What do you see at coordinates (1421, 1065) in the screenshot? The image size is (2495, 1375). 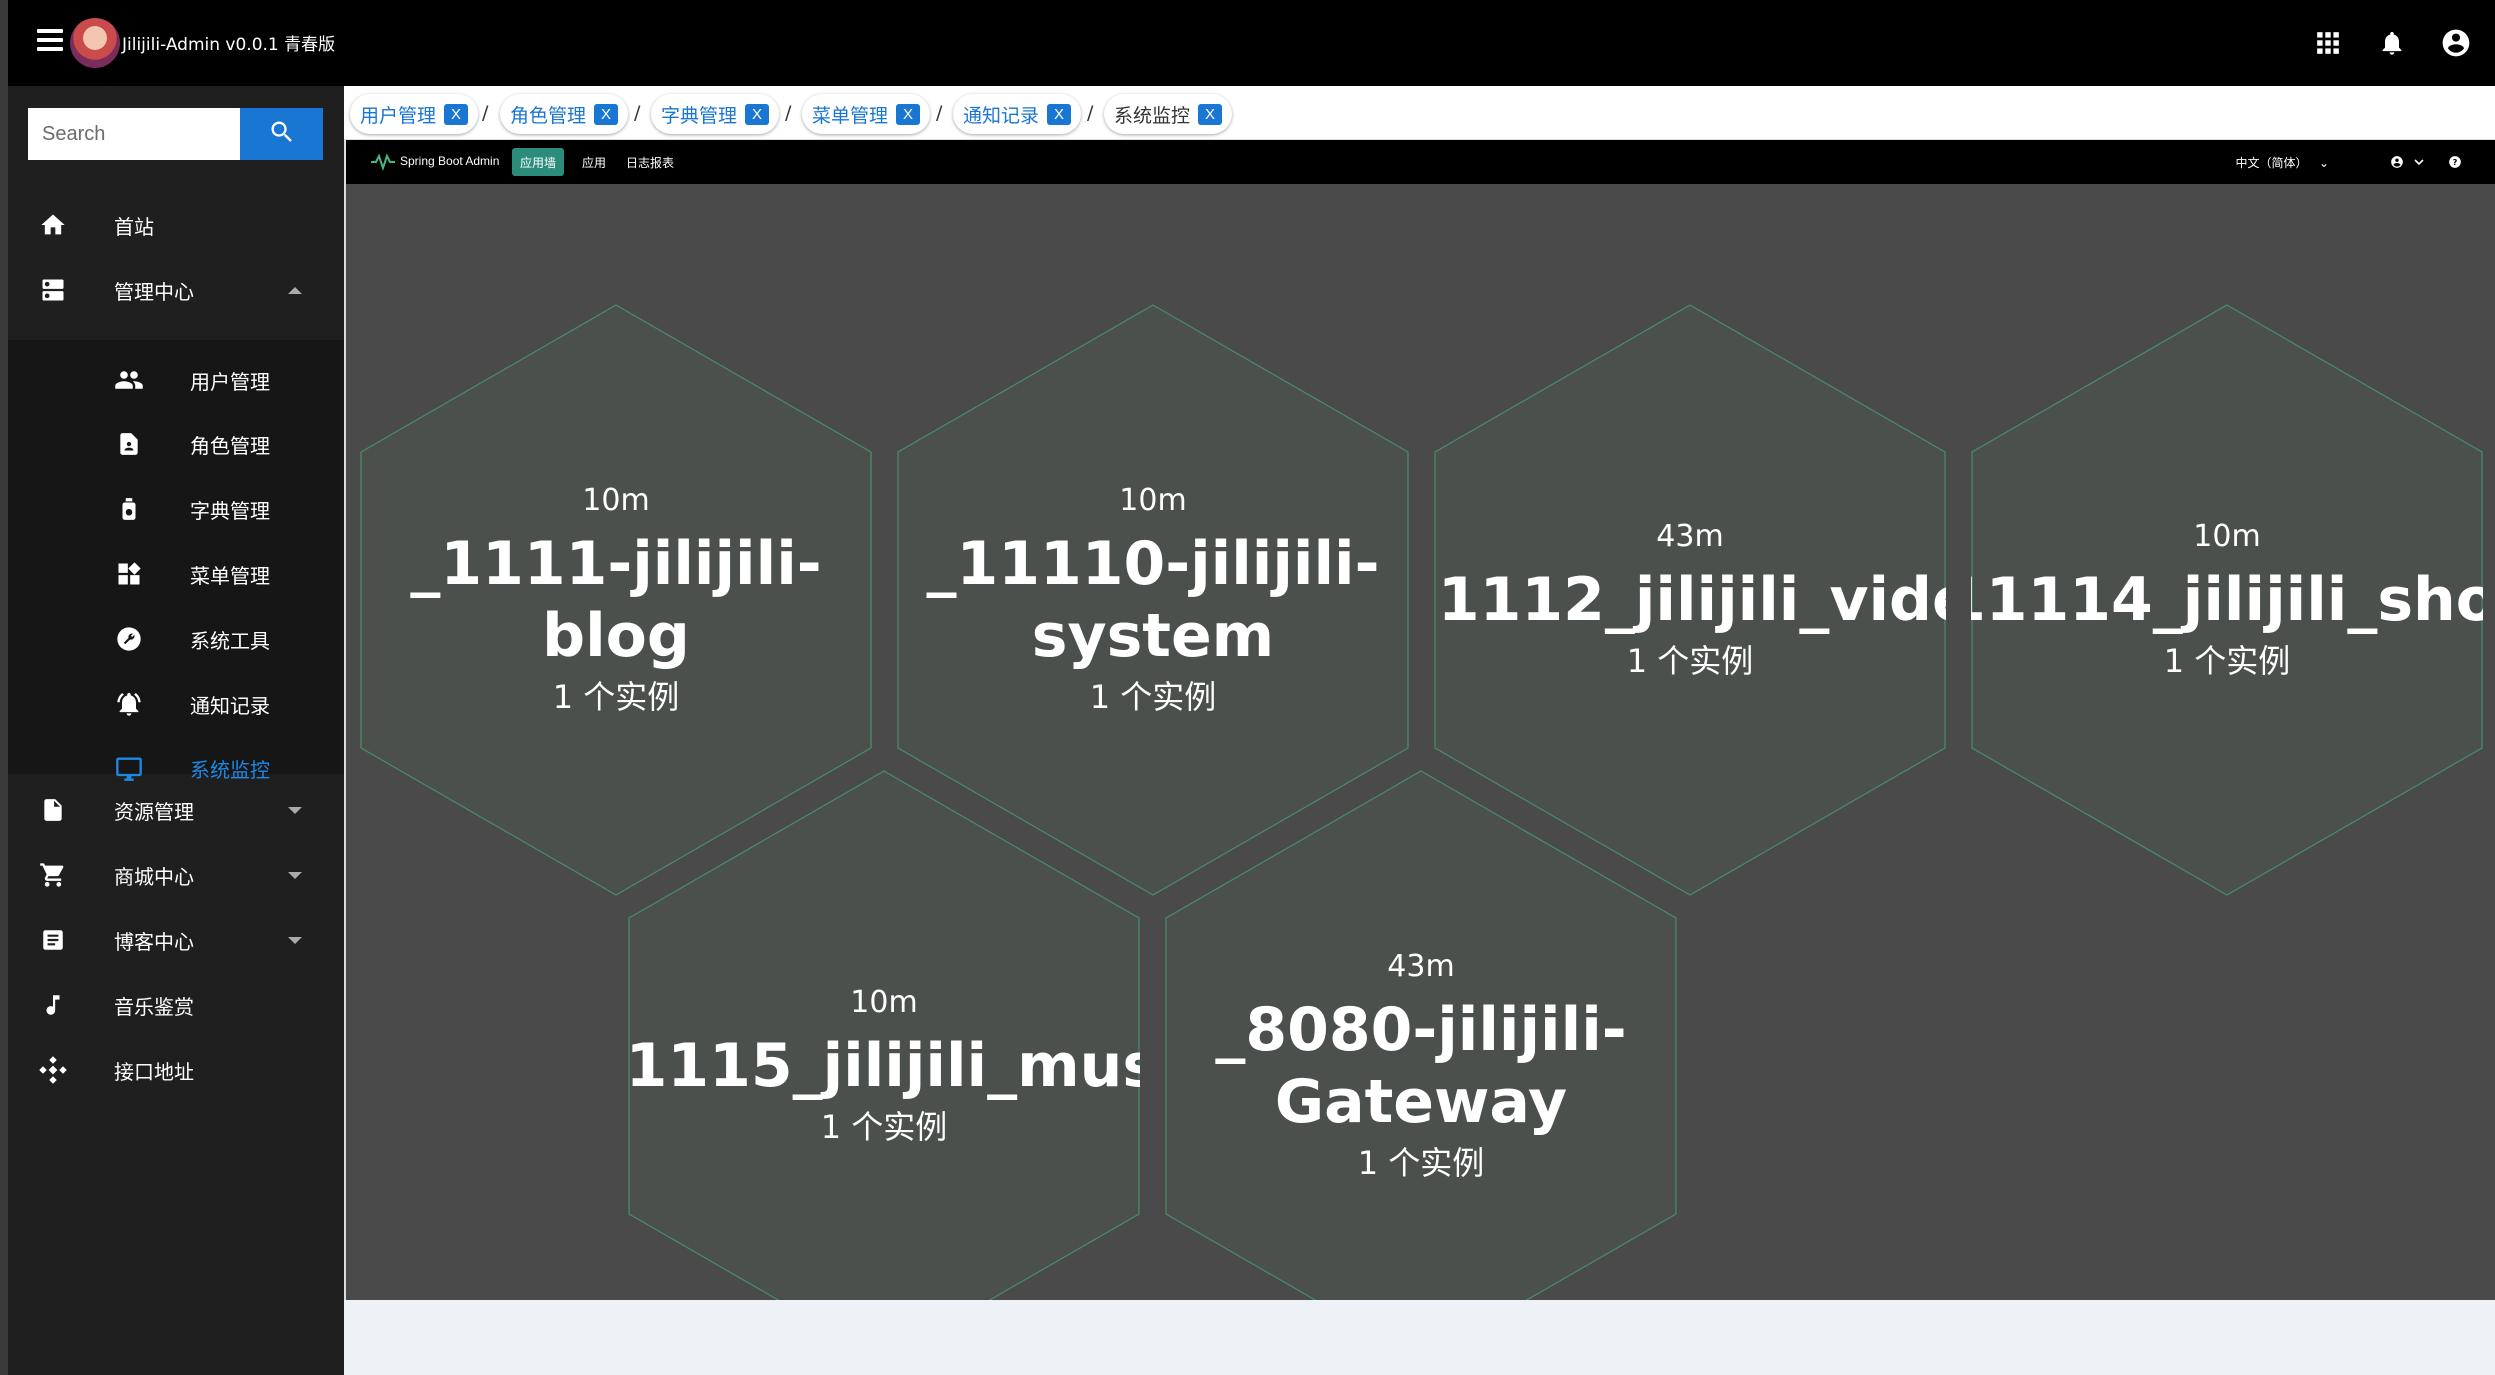 I see `app-name: _8080-jilijili- Gateway` at bounding box center [1421, 1065].